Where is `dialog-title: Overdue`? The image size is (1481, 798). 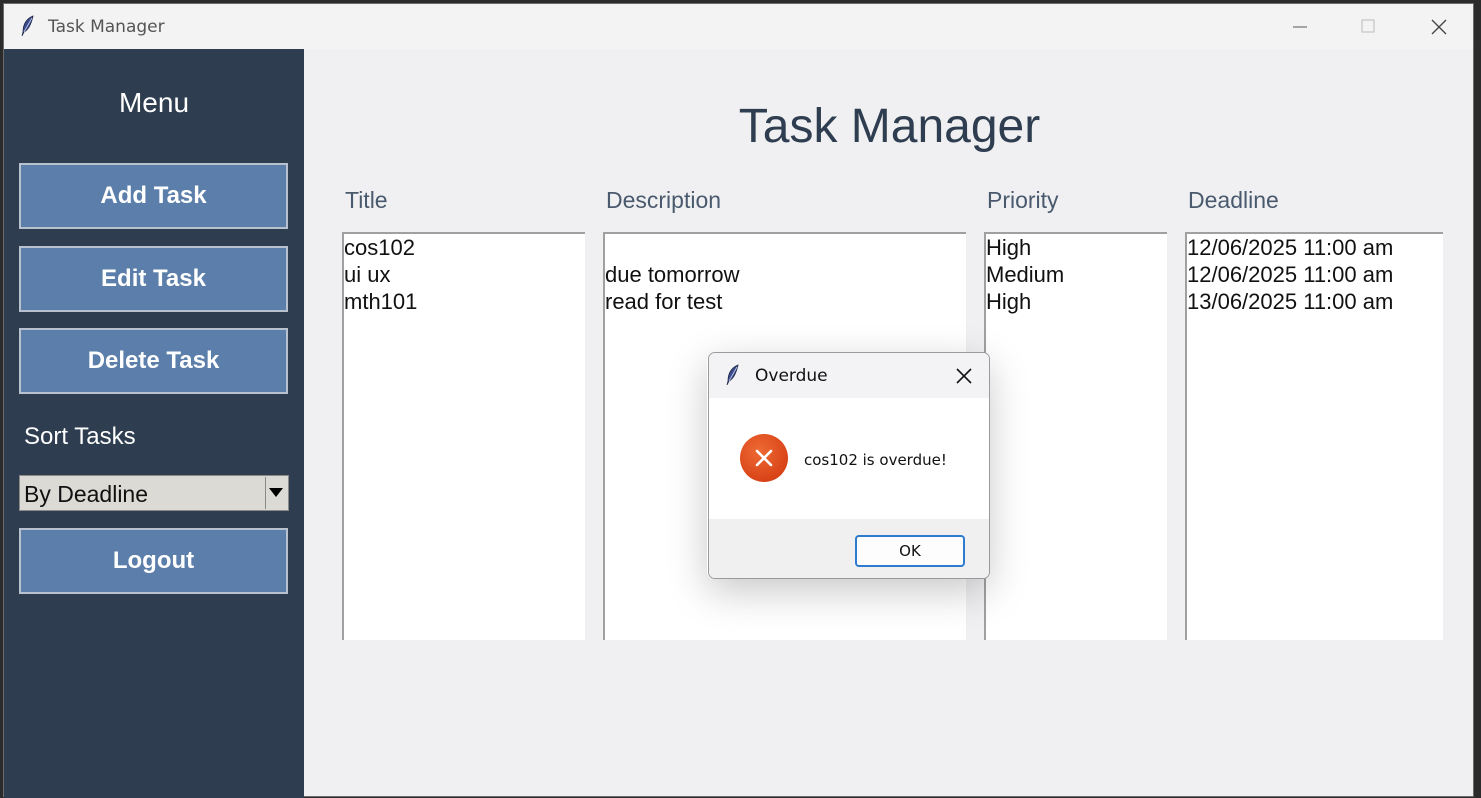
dialog-title: Overdue is located at coordinates (791, 376).